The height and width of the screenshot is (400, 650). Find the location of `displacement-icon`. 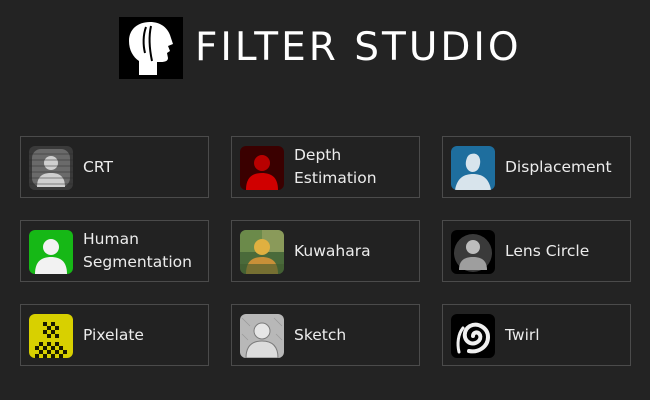

displacement-icon is located at coordinates (473, 168).